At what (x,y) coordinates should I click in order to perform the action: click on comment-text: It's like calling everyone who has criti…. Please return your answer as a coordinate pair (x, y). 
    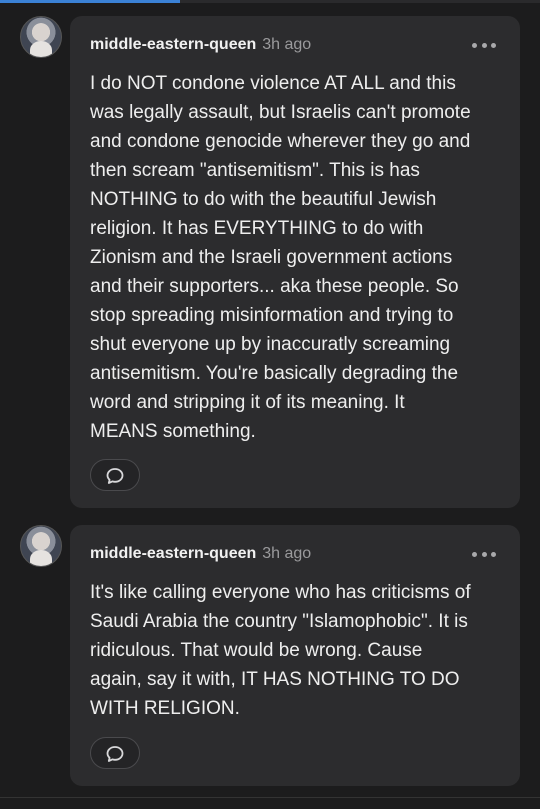
    Looking at the image, I should click on (280, 650).